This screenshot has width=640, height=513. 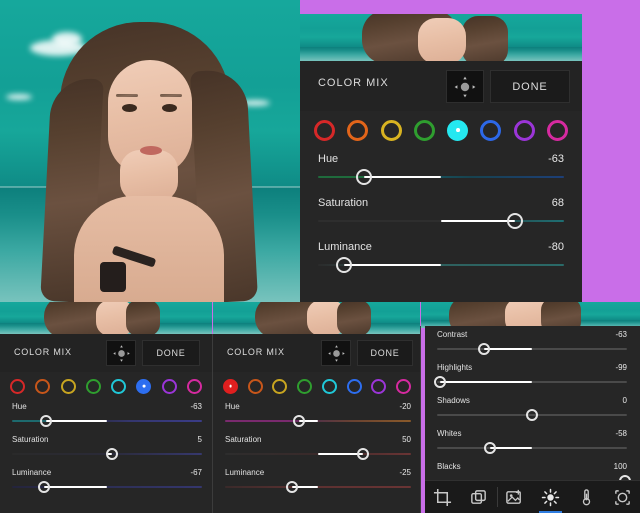 I want to click on bottom-left-photo-strip, so click(x=106, y=318).